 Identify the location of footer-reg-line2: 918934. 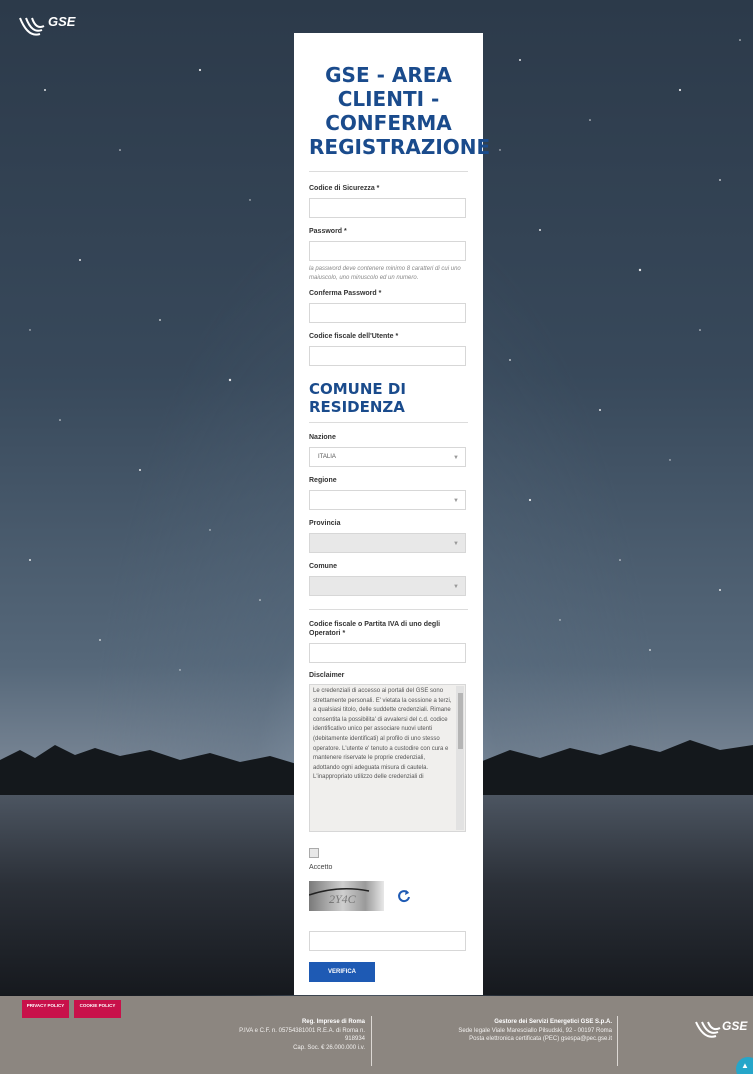
(354, 1039).